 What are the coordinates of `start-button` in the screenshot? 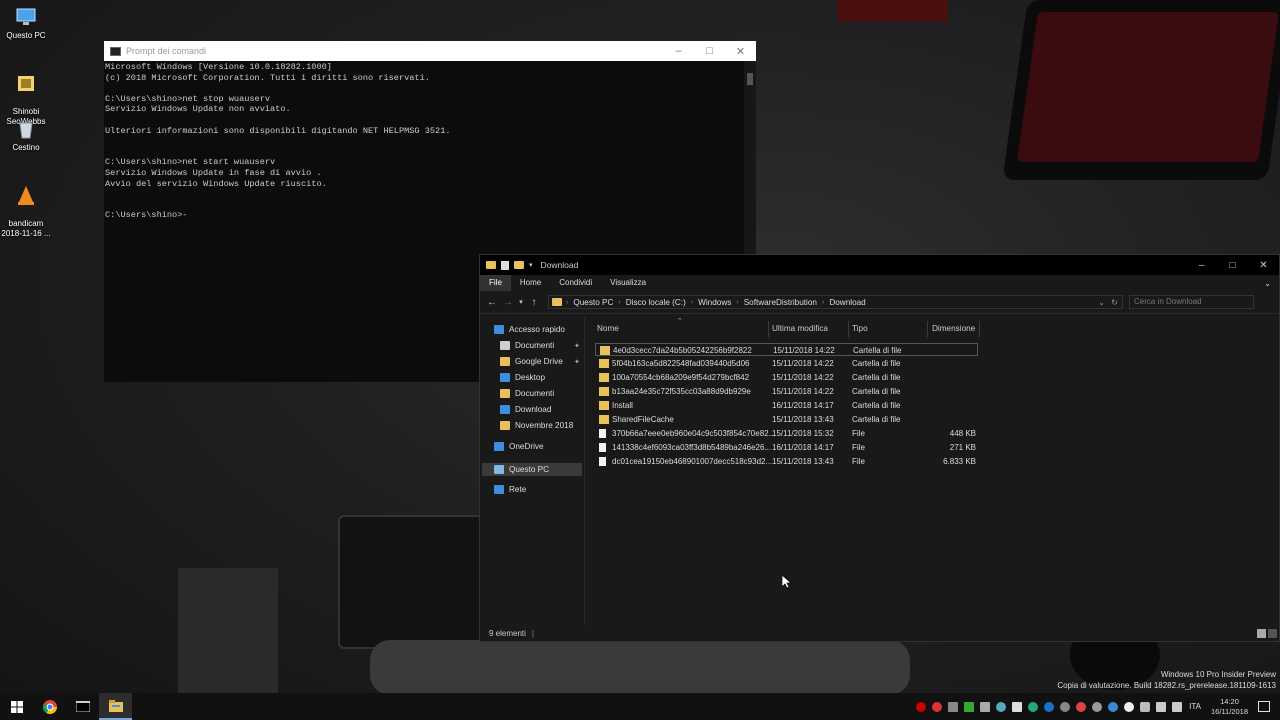 It's located at (16, 706).